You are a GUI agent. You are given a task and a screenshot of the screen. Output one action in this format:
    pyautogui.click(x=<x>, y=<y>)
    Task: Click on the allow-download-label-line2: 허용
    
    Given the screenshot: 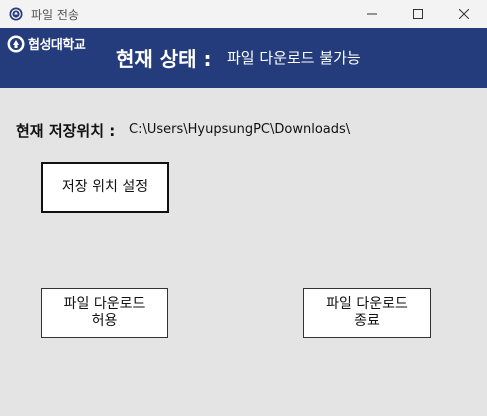 What is the action you would take?
    pyautogui.click(x=104, y=321)
    